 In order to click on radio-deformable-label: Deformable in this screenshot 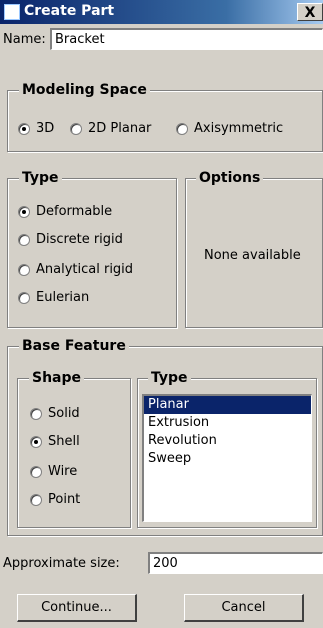, I will do `click(74, 211)`.